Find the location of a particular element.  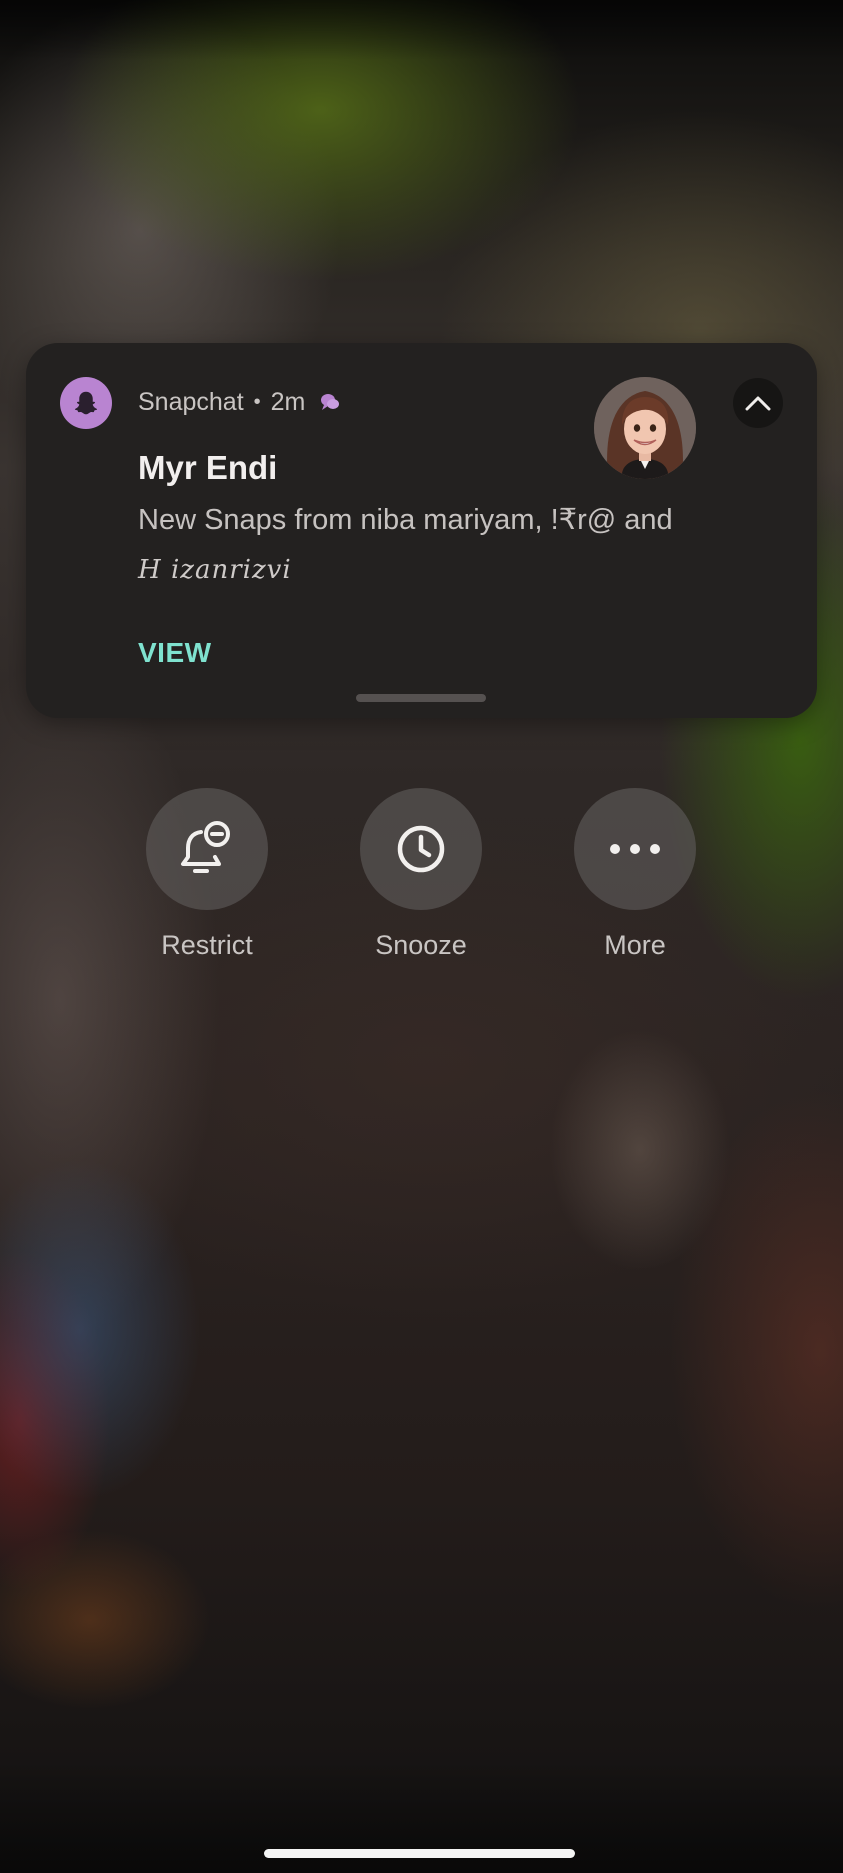

notification-title: Myr Endi is located at coordinates (208, 467).